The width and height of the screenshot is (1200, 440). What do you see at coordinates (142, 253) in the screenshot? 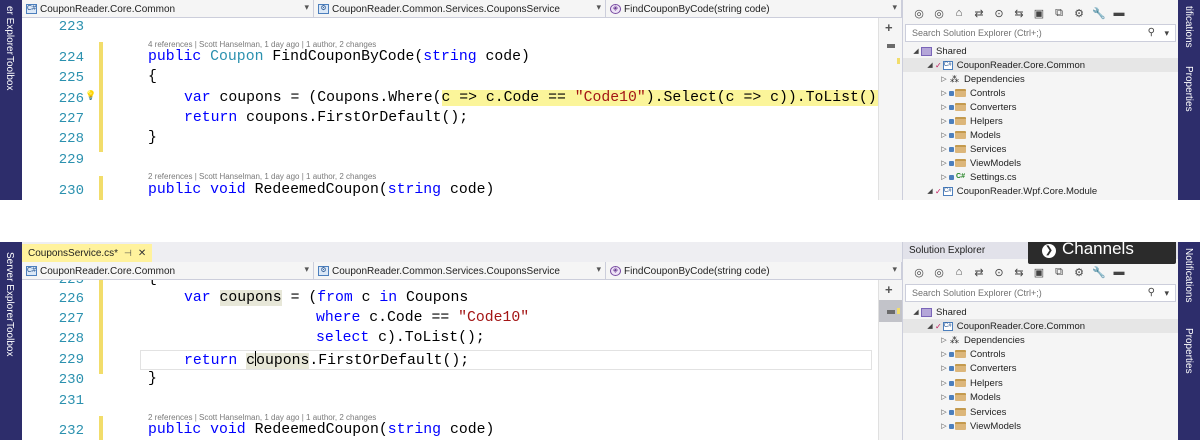
I see `close-icon: ✕` at bounding box center [142, 253].